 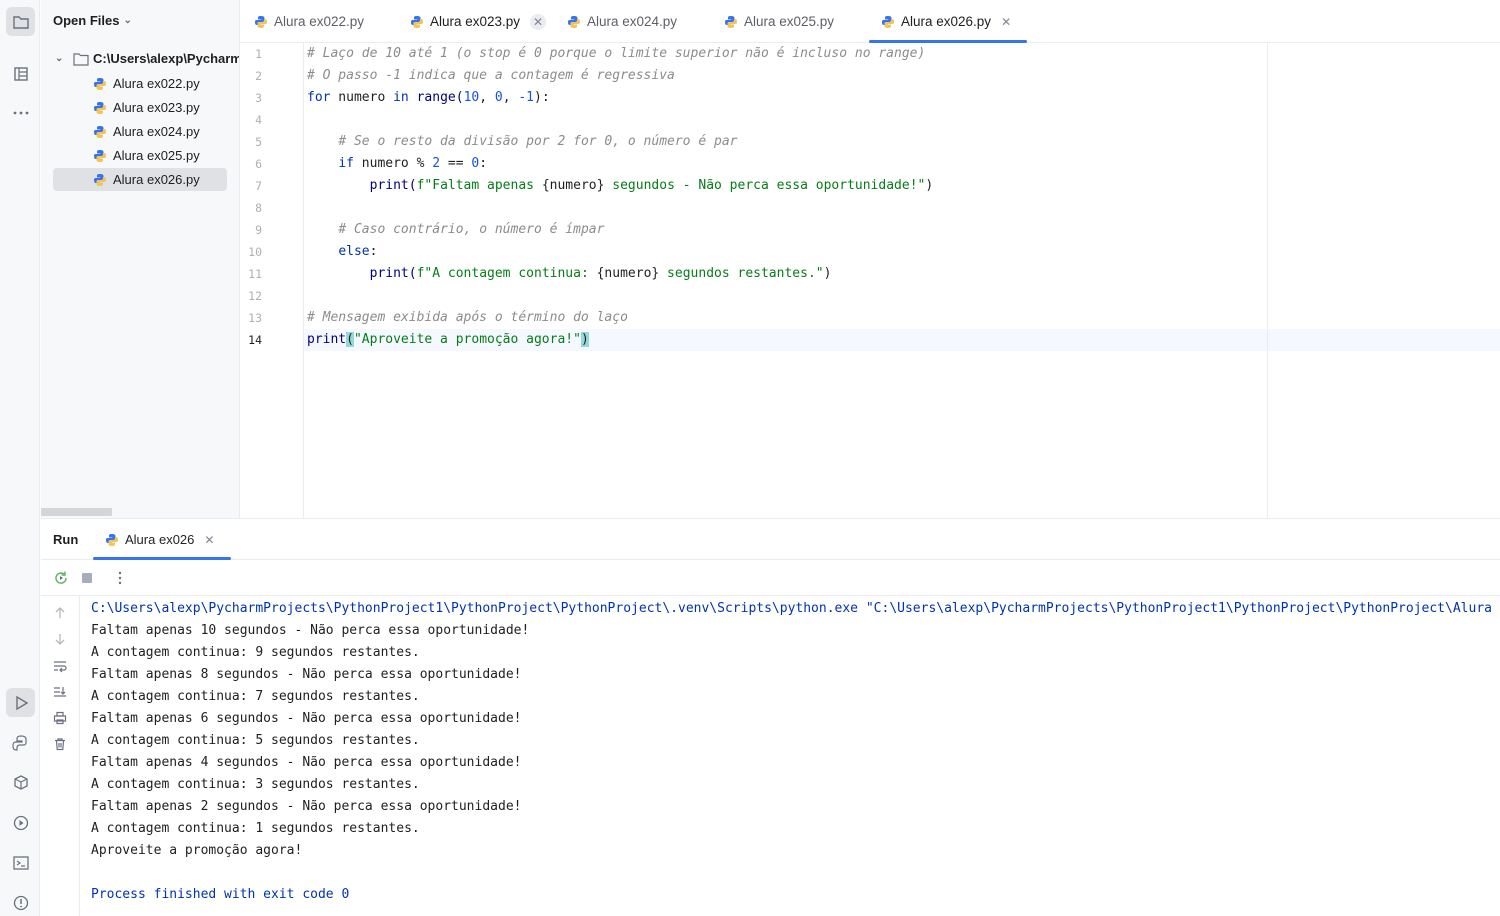 I want to click on project-root-node: ⌄ C:\Users\alexp\PycharmProjects, so click(x=147, y=58).